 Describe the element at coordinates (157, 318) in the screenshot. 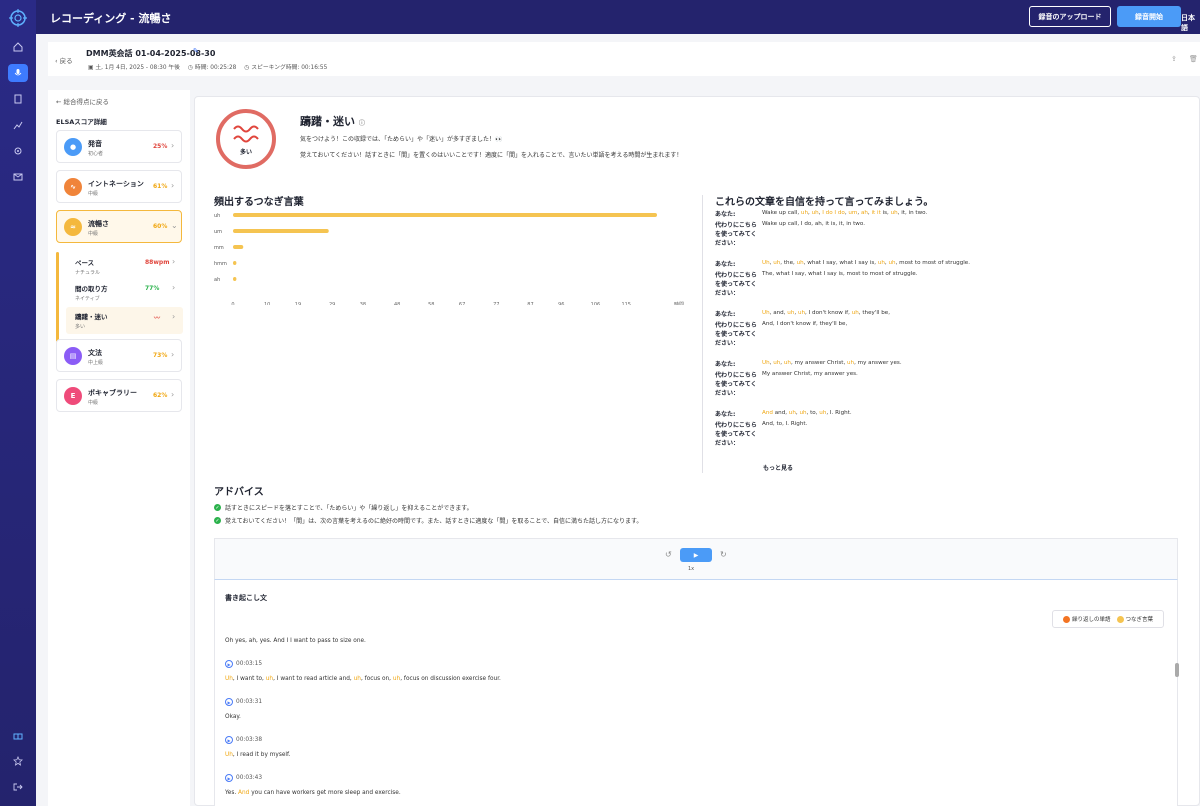

I see `hesitation-icon: 〰` at that location.